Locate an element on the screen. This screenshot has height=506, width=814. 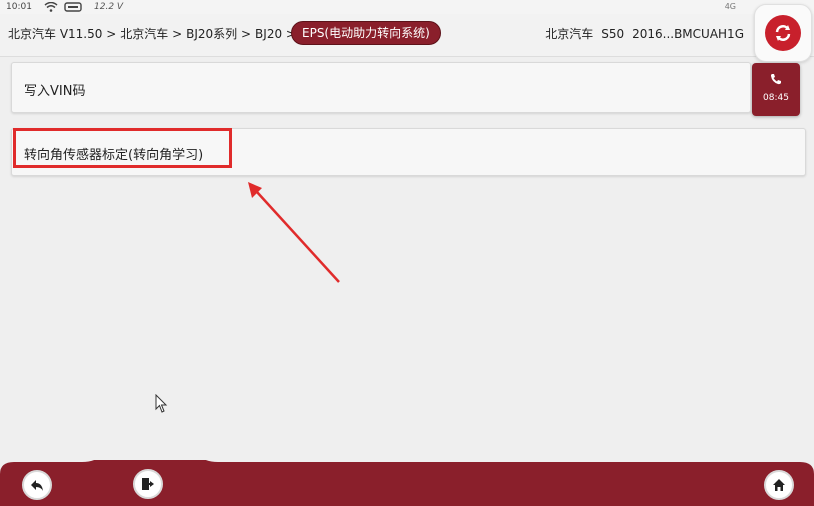
vehicle-vin: 2016...BMCUAH1G is located at coordinates (688, 34).